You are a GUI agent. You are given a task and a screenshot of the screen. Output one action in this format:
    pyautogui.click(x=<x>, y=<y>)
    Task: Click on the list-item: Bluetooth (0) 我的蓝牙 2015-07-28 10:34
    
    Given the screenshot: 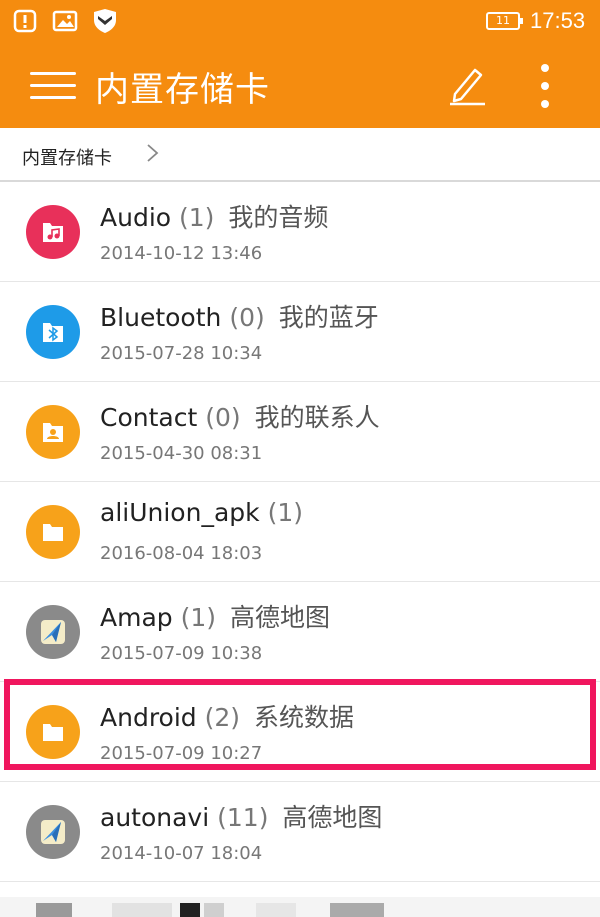 What is the action you would take?
    pyautogui.click(x=300, y=332)
    